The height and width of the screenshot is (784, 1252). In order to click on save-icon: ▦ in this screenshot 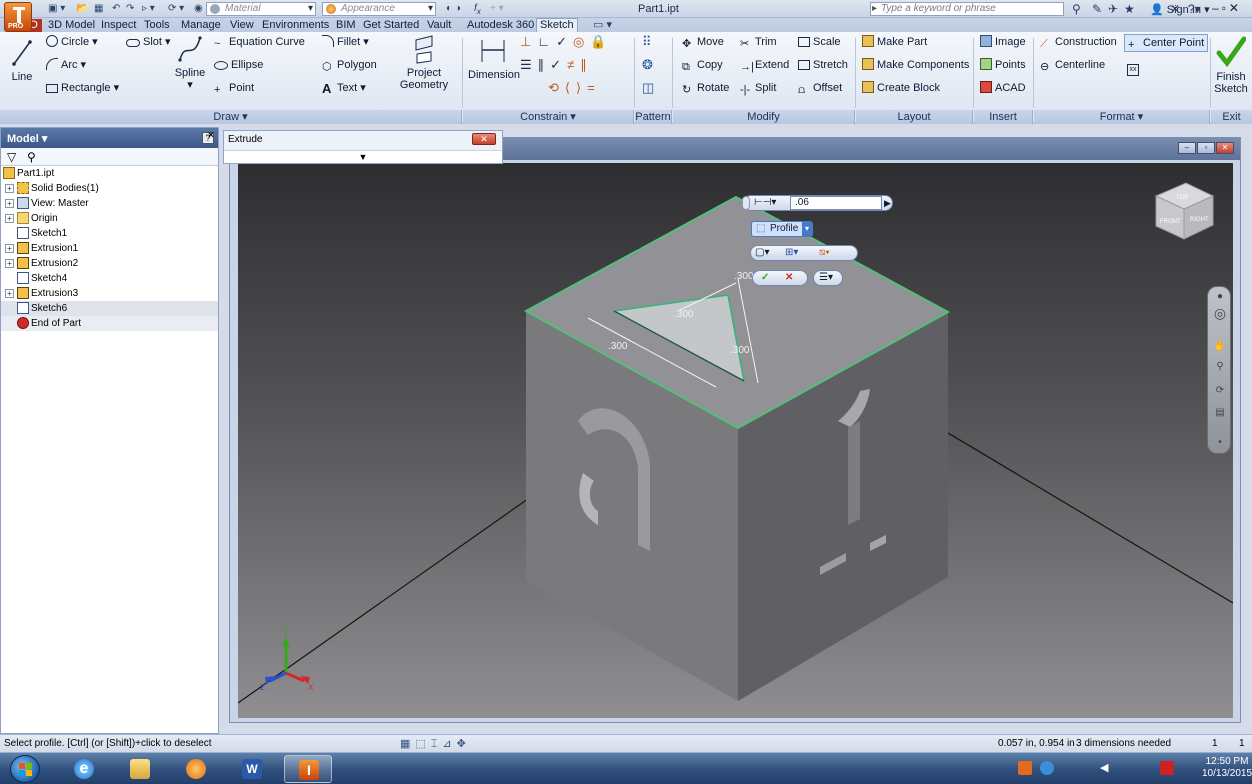, I will do `click(98, 9)`.